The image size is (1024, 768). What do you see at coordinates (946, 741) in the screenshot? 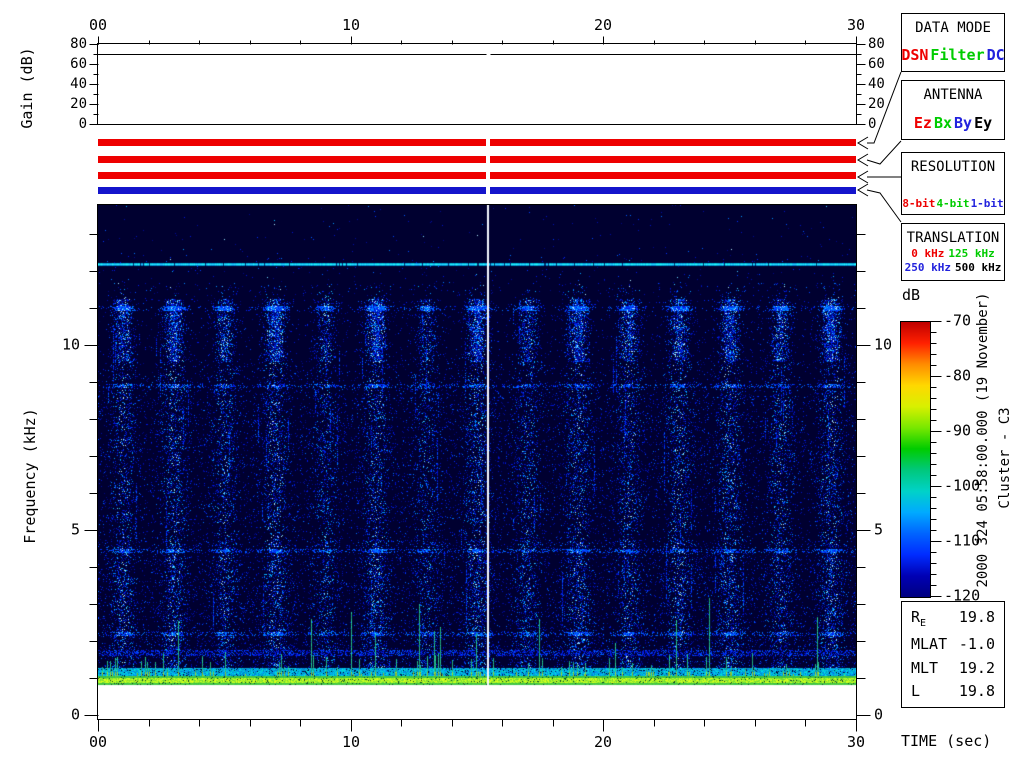
I see `time-axis-label: TIME (sec)` at bounding box center [946, 741].